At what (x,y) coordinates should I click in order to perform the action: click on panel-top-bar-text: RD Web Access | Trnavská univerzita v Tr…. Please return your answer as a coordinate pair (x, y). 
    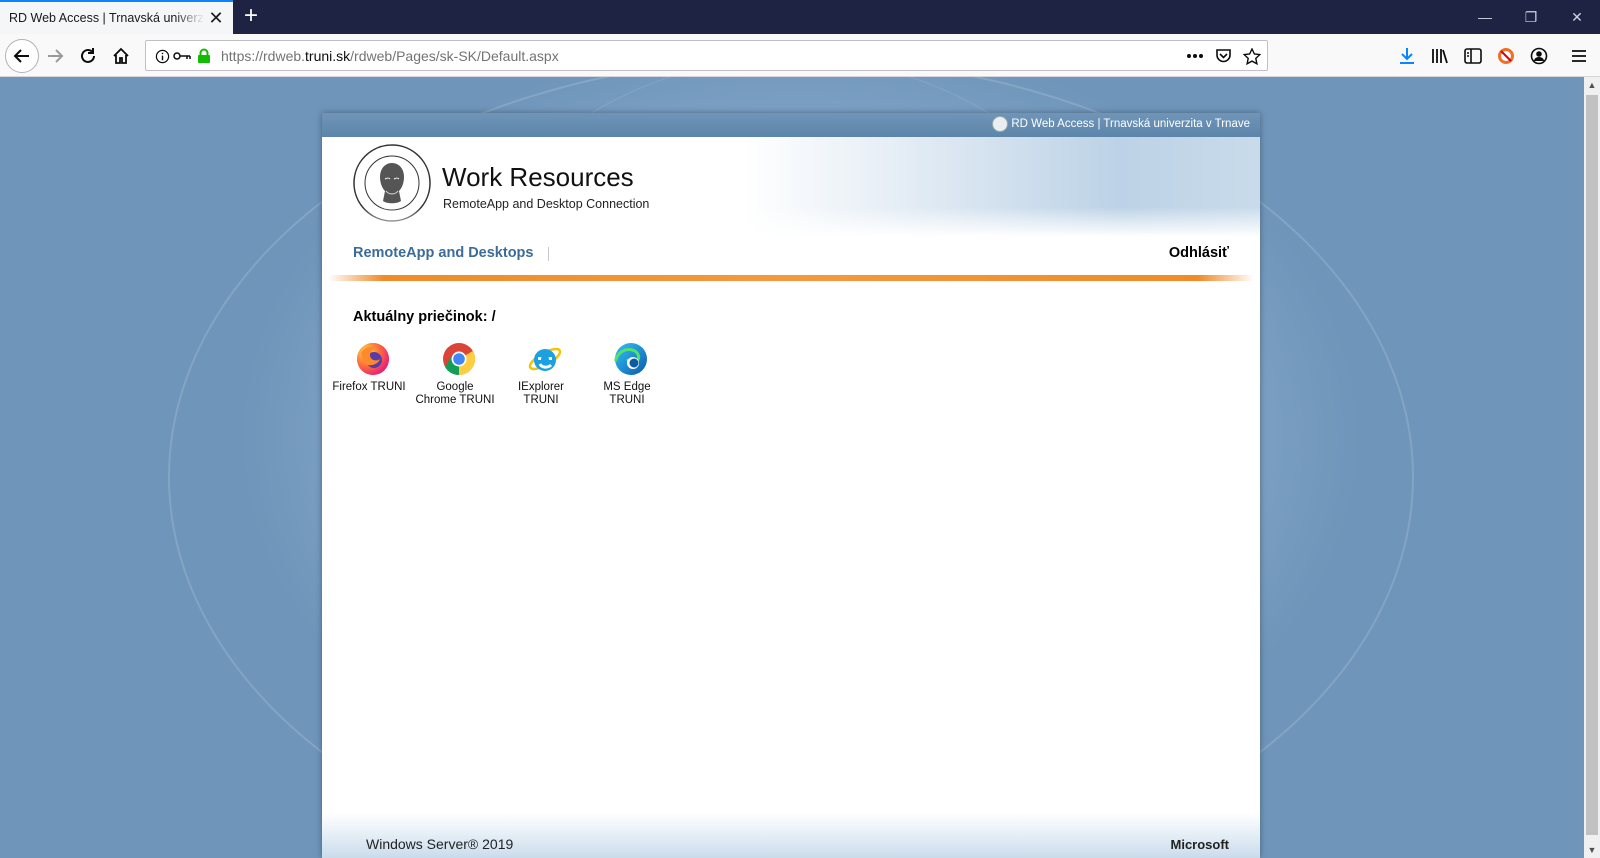
    Looking at the image, I should click on (1130, 124).